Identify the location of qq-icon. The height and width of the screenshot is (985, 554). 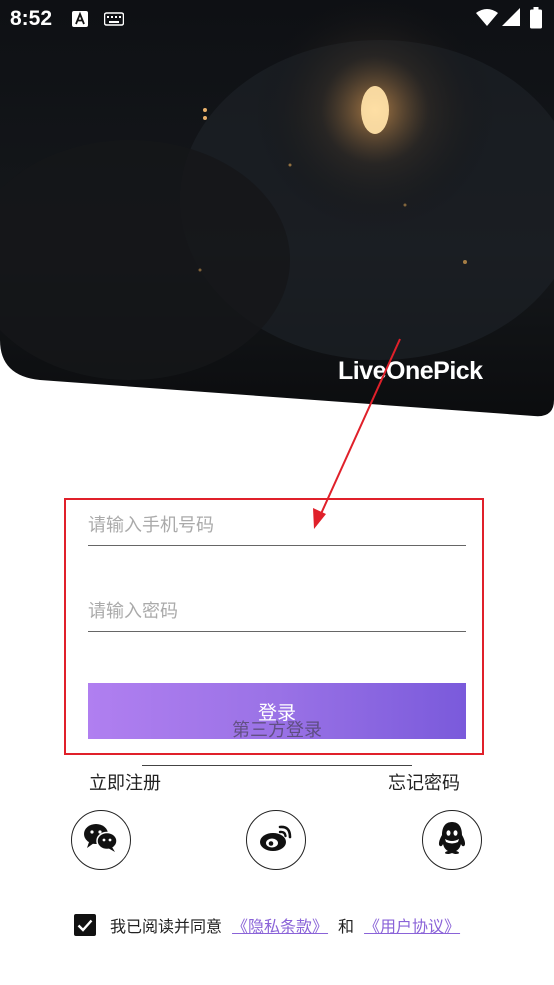
(452, 840).